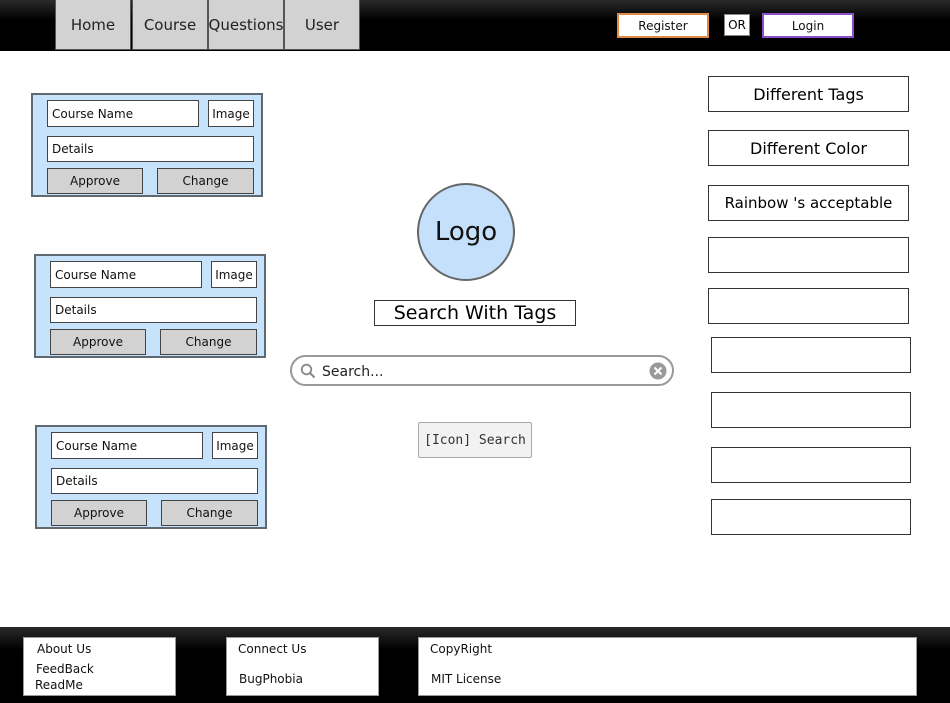 This screenshot has width=950, height=703. What do you see at coordinates (302, 666) in the screenshot?
I see `footer-panel-connect: Connect Us BugPhobia` at bounding box center [302, 666].